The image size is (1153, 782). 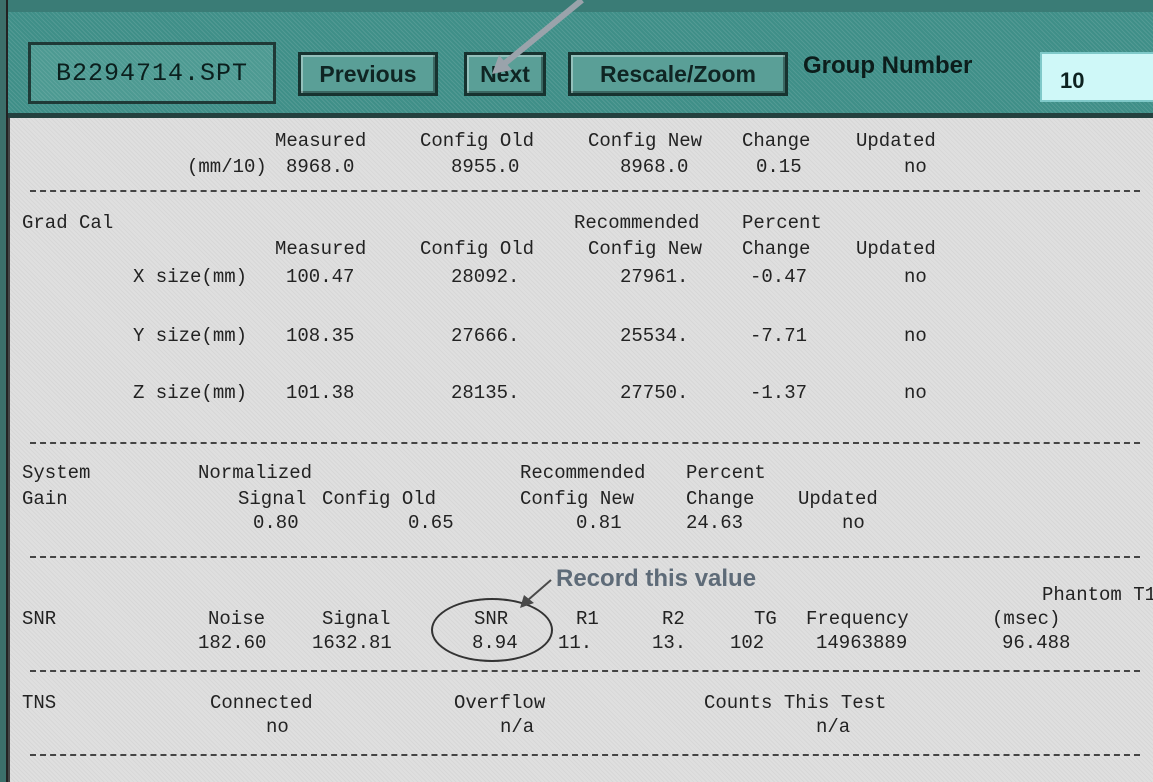 What do you see at coordinates (152, 73) in the screenshot?
I see `filename-field: B2294714.SPT` at bounding box center [152, 73].